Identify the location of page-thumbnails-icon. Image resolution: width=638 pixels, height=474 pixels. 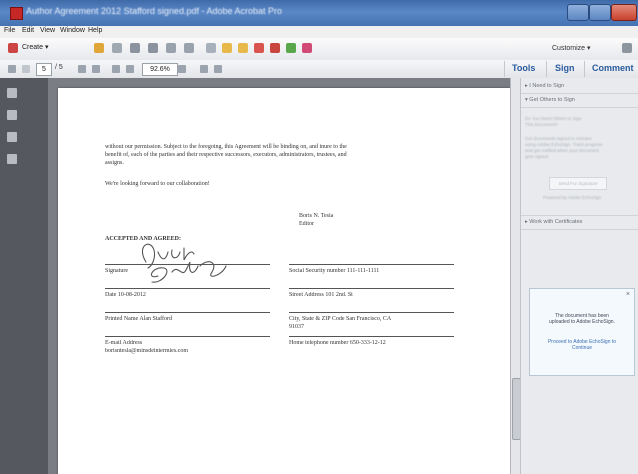
(12, 93).